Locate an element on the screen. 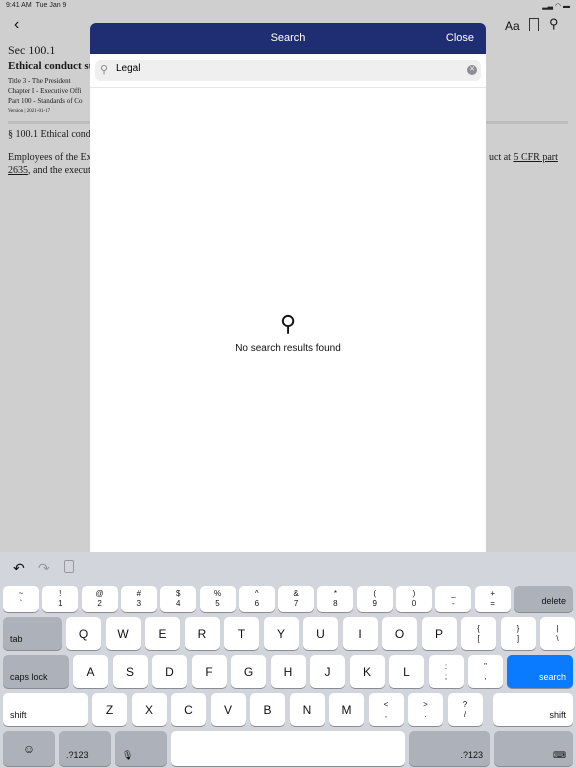 The width and height of the screenshot is (576, 768). key-K: K is located at coordinates (367, 671).